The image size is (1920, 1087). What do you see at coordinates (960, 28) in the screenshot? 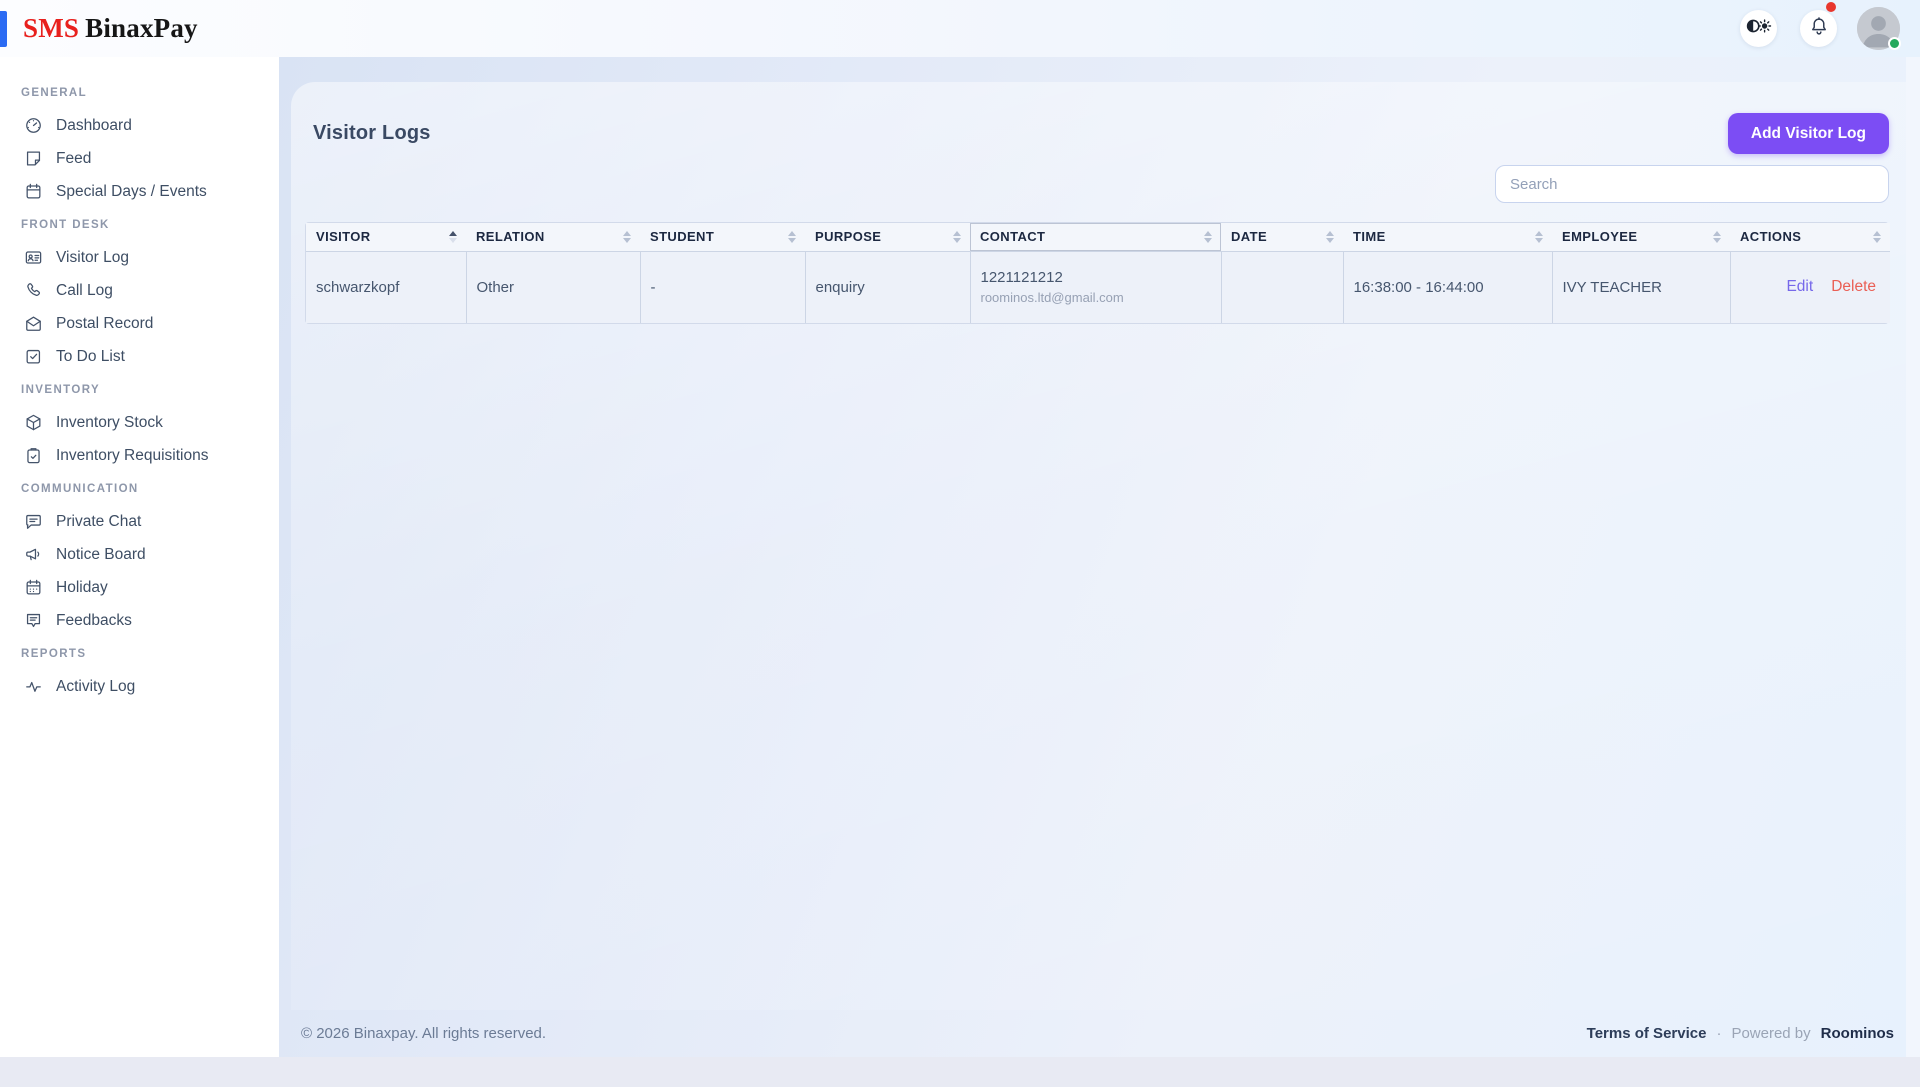
I see `topbar: SMS BinaxPay` at bounding box center [960, 28].